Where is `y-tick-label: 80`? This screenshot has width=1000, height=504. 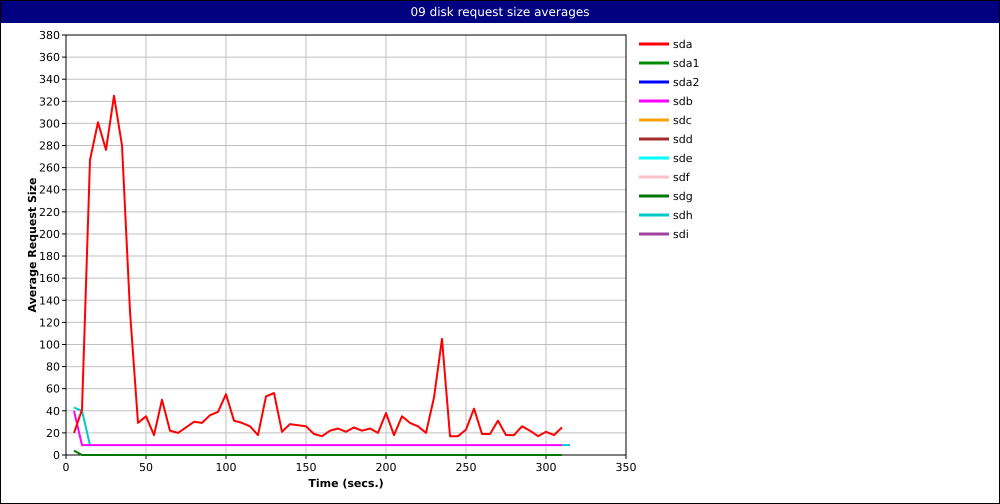
y-tick-label: 80 is located at coordinates (53, 367).